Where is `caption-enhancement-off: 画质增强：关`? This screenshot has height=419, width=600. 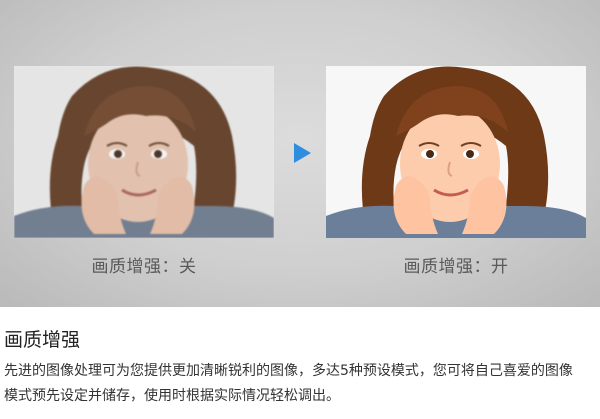
caption-enhancement-off: 画质增强：关 is located at coordinates (144, 267).